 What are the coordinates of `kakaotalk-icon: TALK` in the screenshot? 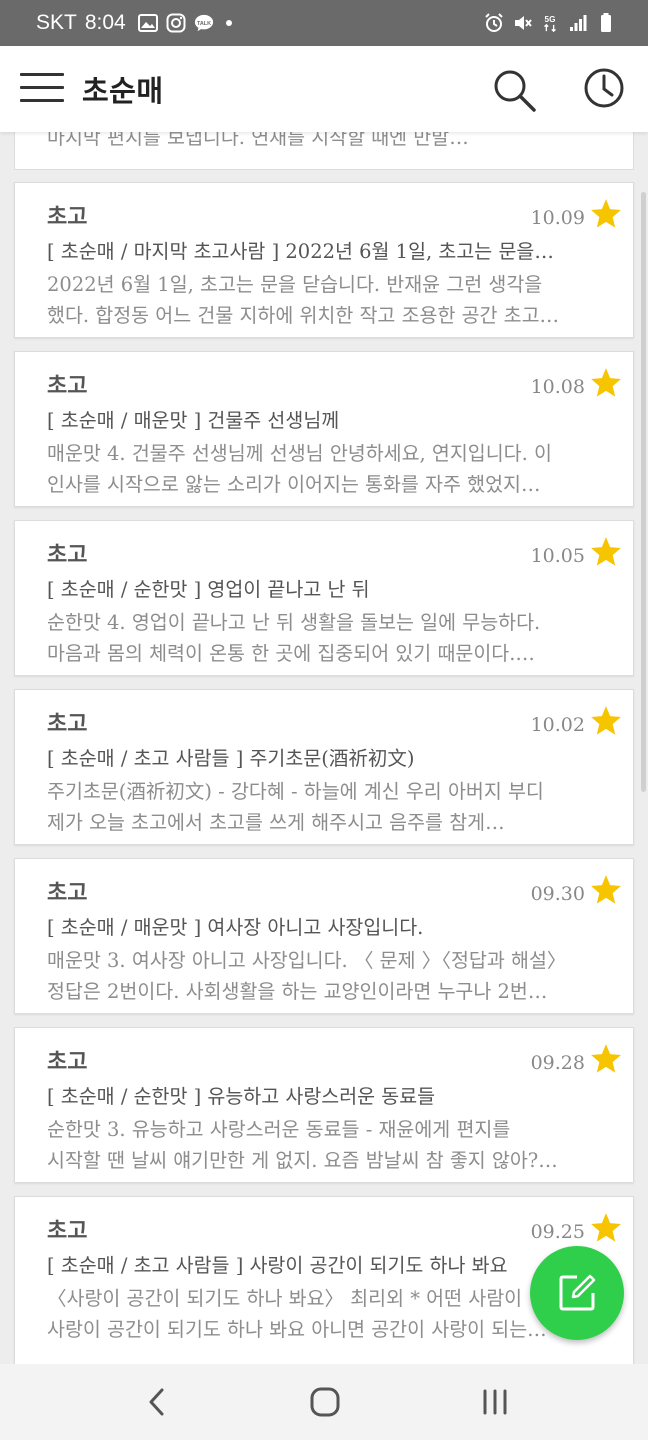 It's located at (204, 23).